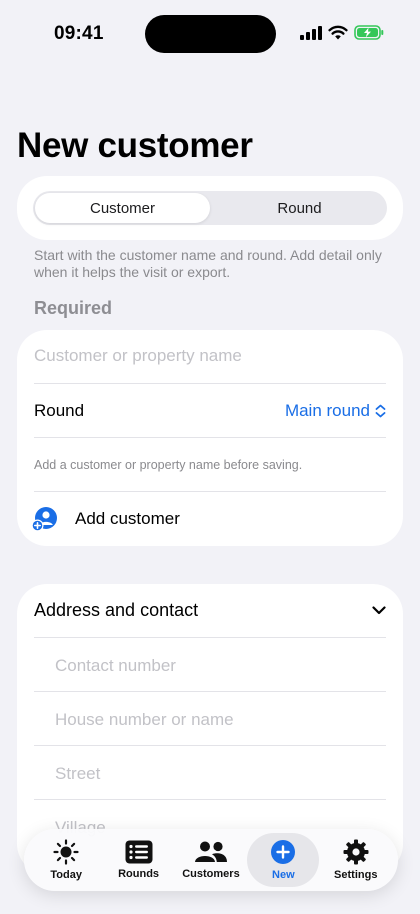  Describe the element at coordinates (311, 32) in the screenshot. I see `cellular-signal-icon` at that location.